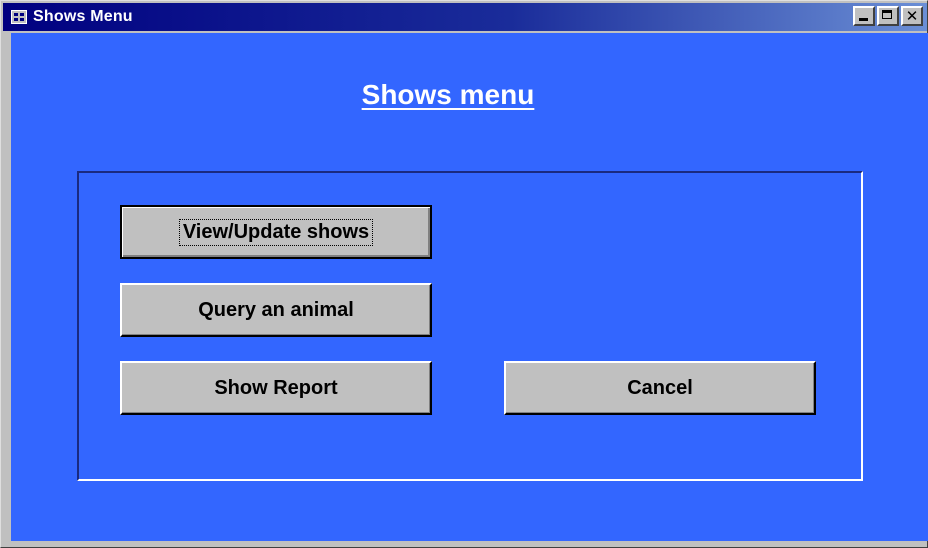 The height and width of the screenshot is (548, 928). Describe the element at coordinates (7, 288) in the screenshot. I see `window-border` at that location.